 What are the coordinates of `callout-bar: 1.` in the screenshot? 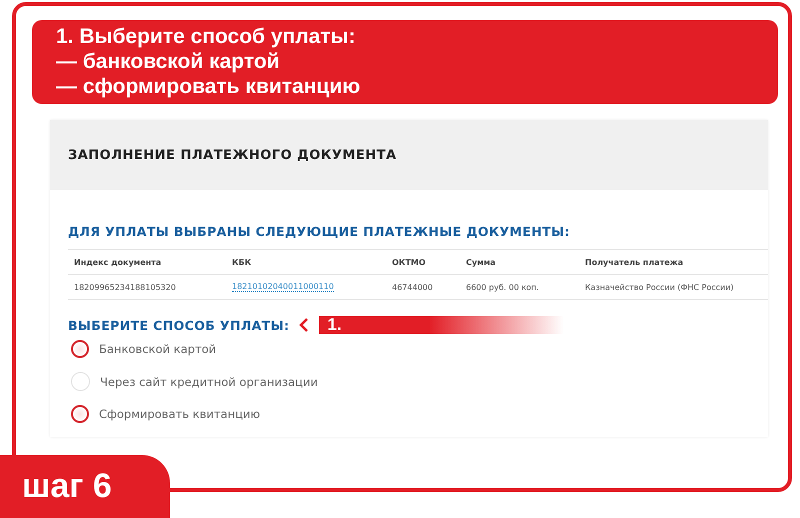 It's located at (441, 325).